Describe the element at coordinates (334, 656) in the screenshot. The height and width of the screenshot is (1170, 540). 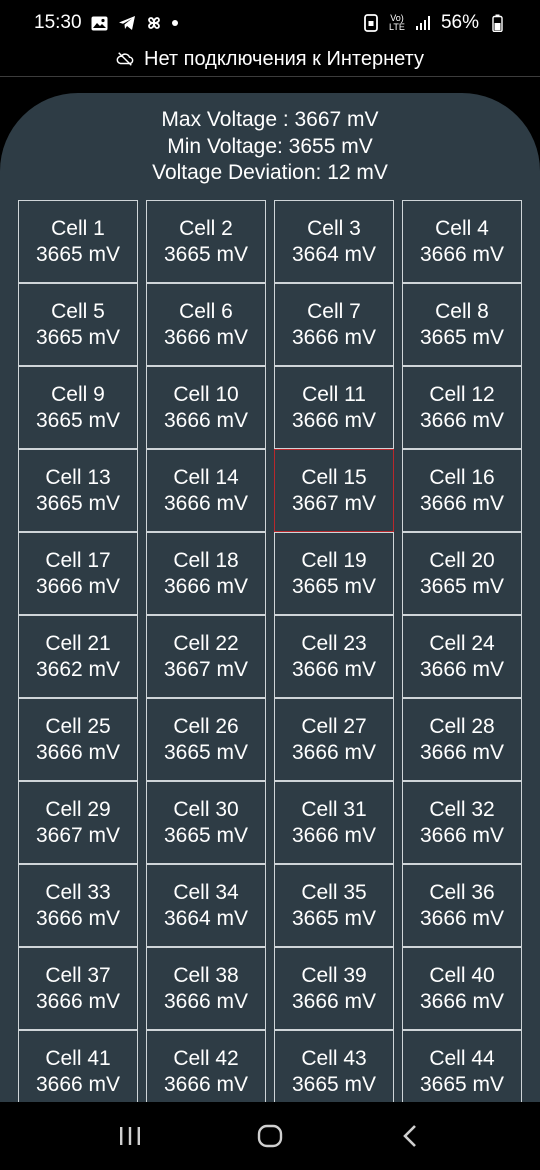
I see `cell-tile: Cell 23 3666 mV` at that location.